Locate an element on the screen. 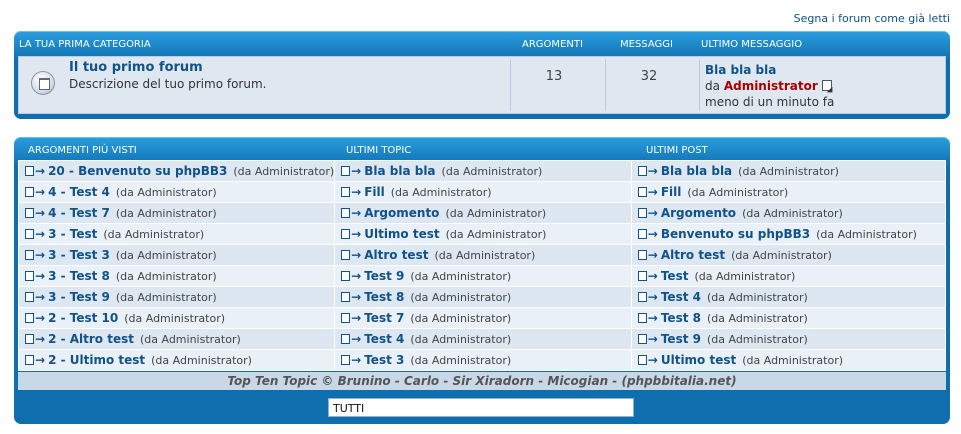 This screenshot has width=961, height=434. forum-read-icon is located at coordinates (43, 83).